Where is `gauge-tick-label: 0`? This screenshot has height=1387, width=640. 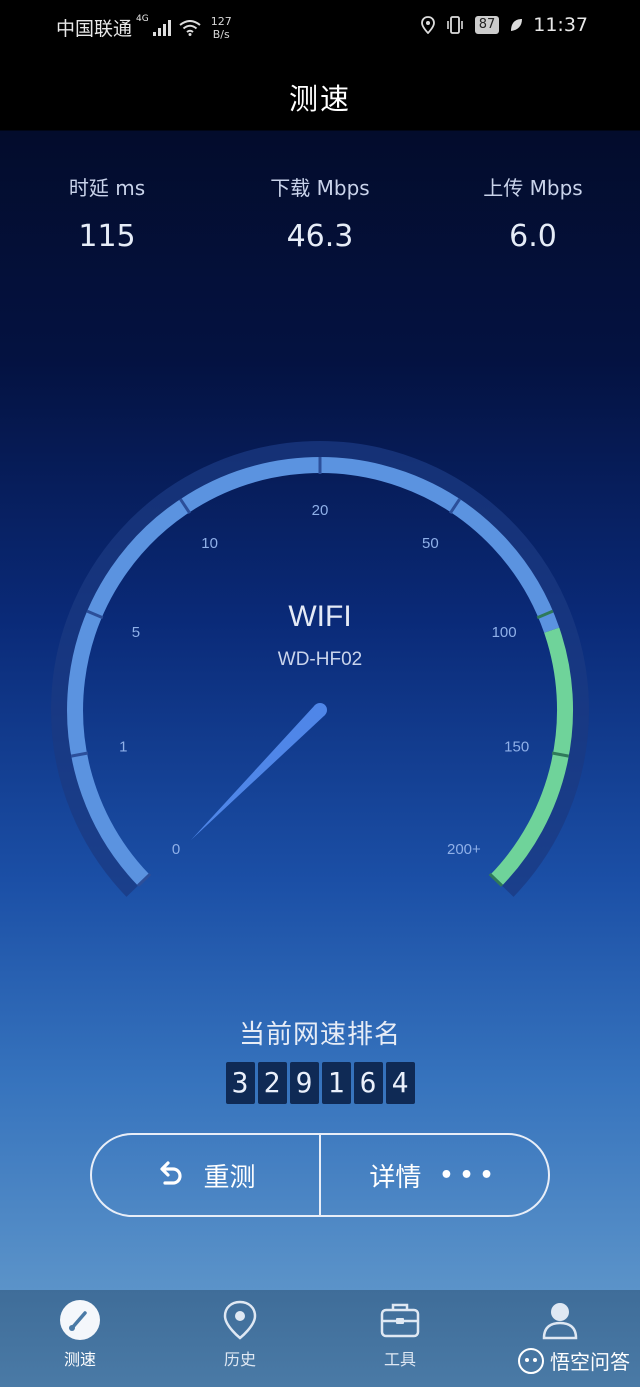 gauge-tick-label: 0 is located at coordinates (176, 849).